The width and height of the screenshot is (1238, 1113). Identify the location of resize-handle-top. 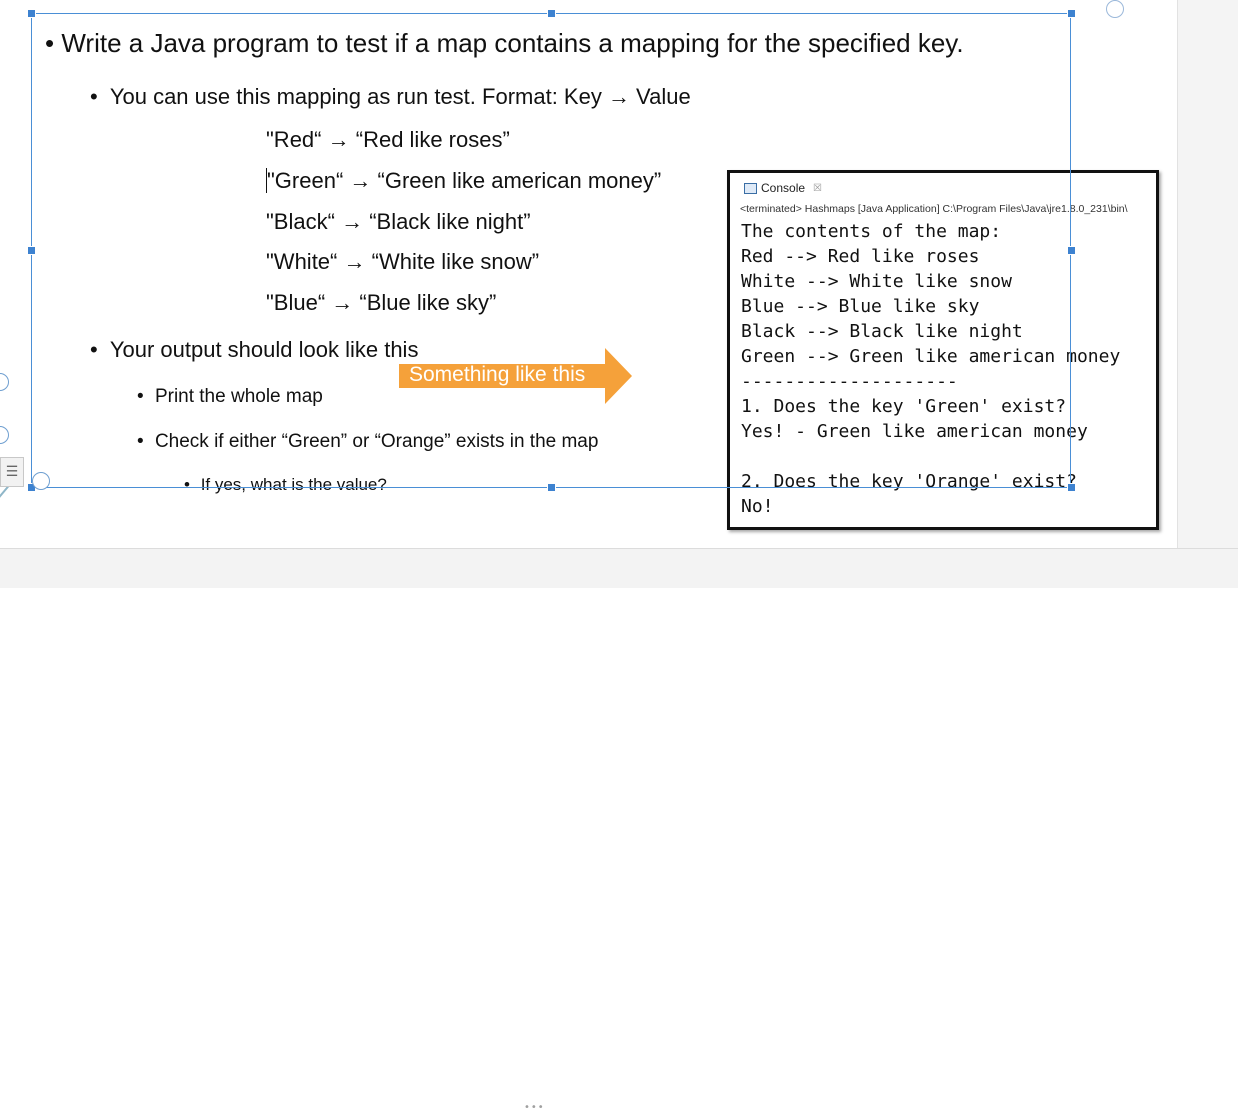
(551, 13).